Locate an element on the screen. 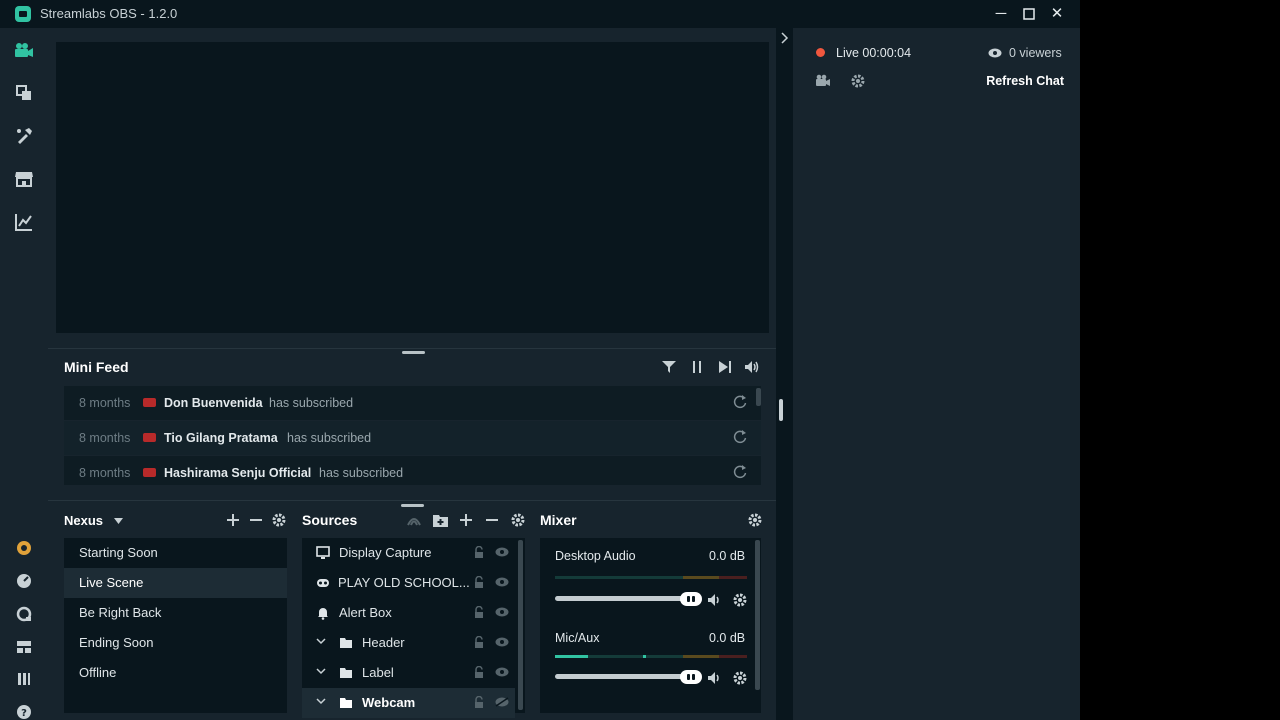 This screenshot has height=720, width=1280. prime-star-icon is located at coordinates (24, 548).